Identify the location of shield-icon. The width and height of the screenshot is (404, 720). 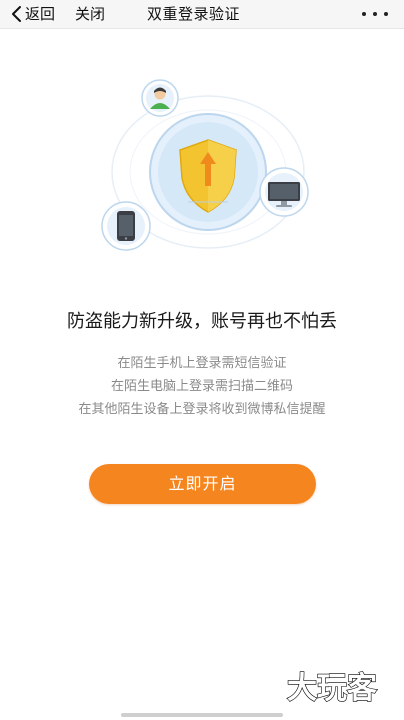
(208, 172).